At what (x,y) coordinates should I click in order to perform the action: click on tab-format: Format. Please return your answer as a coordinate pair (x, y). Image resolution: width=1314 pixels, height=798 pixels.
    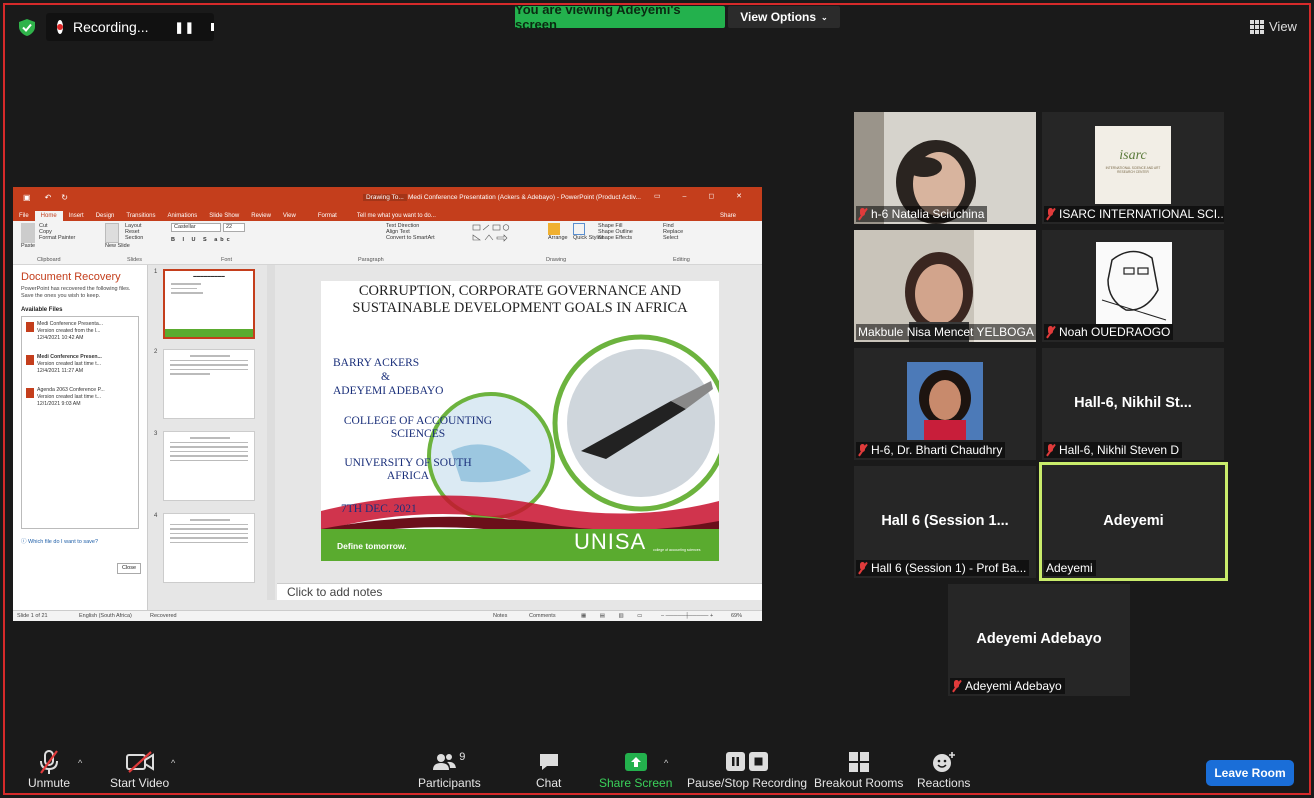
    Looking at the image, I should click on (327, 216).